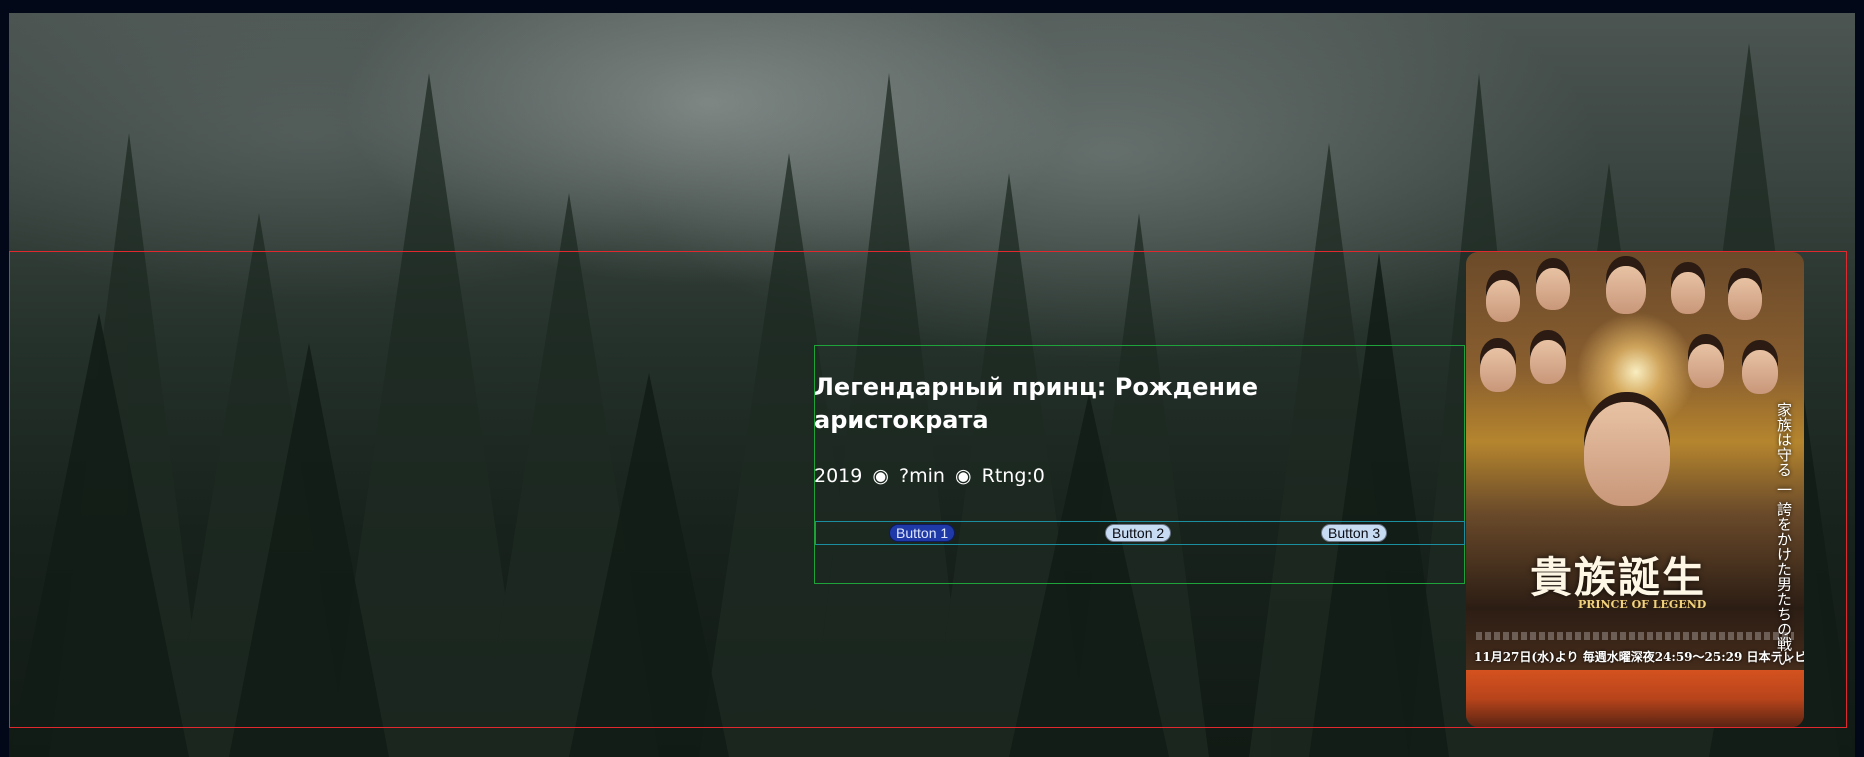 The image size is (1864, 757). I want to click on poster-title: 貴族誕生, so click(1618, 577).